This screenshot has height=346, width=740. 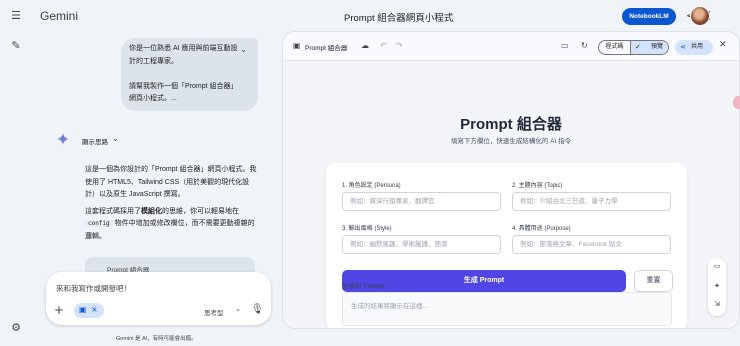 I want to click on top-bar: Gemini Prompt 組合器網頁小程式 NotebookLM ⋖ ⋮, so click(x=386, y=16).